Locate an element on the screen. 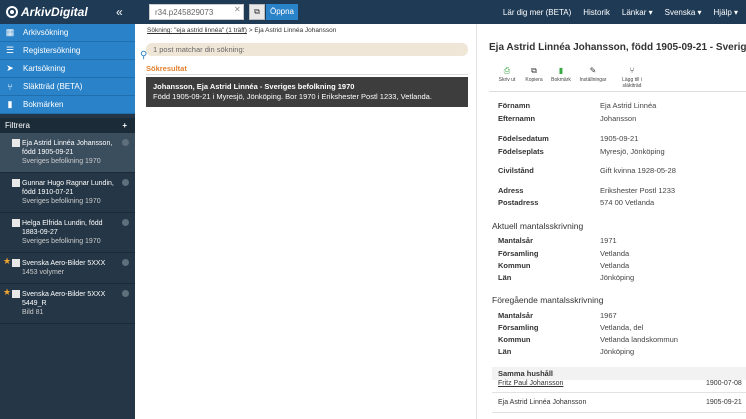  previous-year: Mantalsår 1967 is located at coordinates (557, 315).